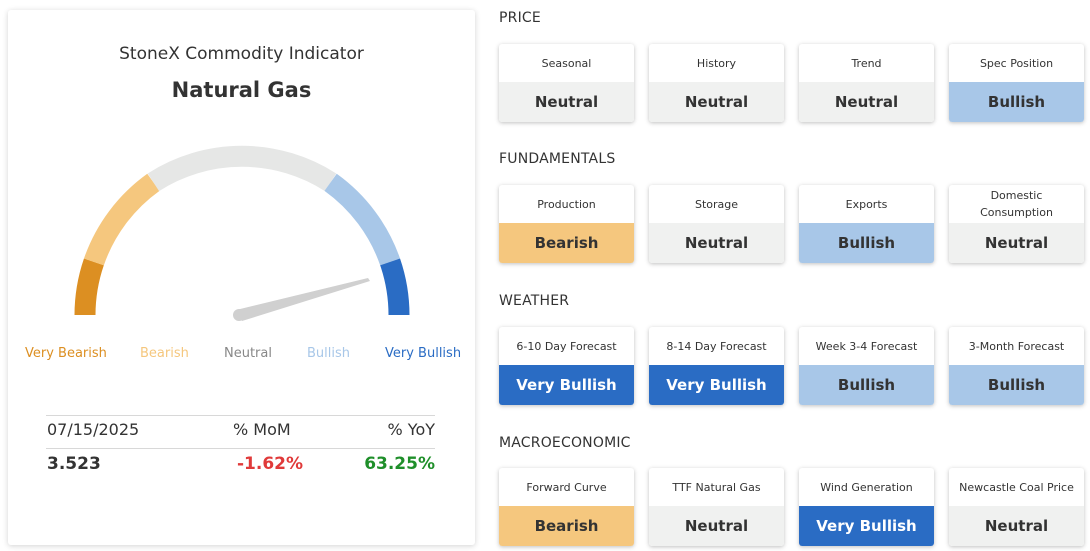  I want to click on gauge-segment-very-bullish, so click(395, 287).